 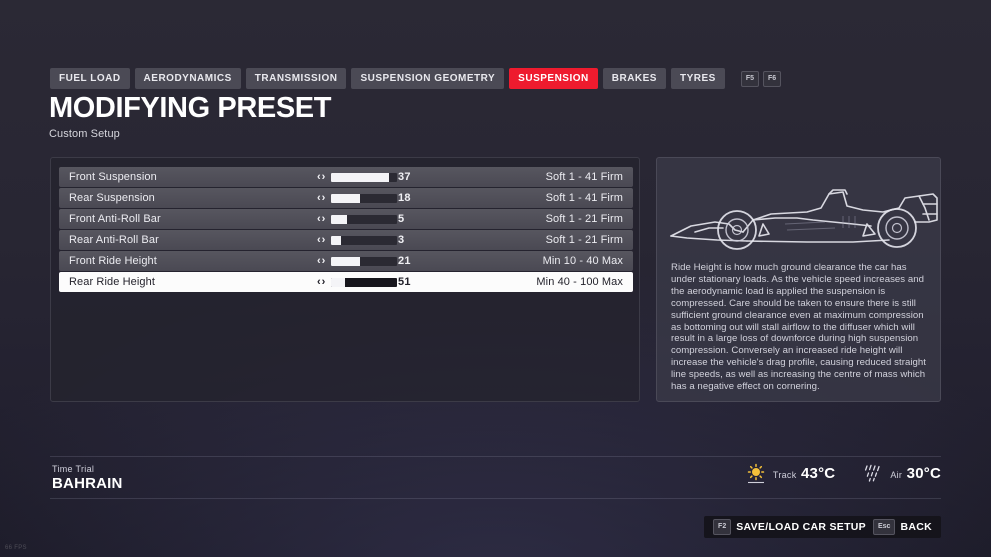 I want to click on tab-brakes: BRAKES, so click(x=634, y=78).